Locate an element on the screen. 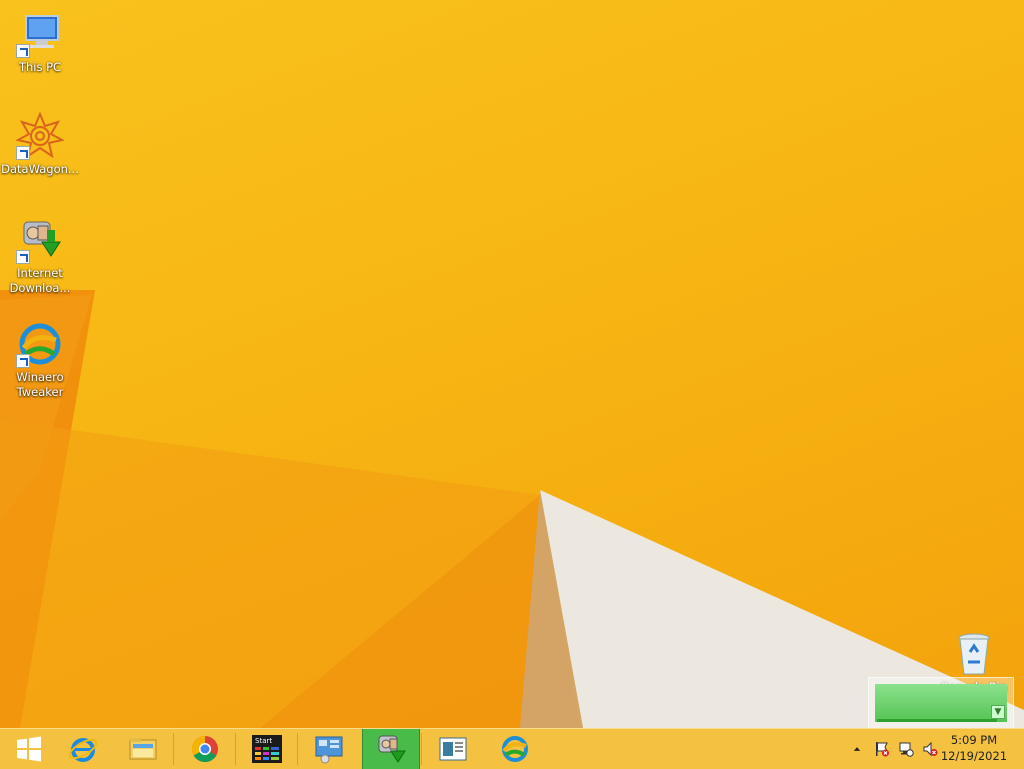 Image resolution: width=1024 pixels, height=769 pixels. show-hidden-icons-button is located at coordinates (857, 749).